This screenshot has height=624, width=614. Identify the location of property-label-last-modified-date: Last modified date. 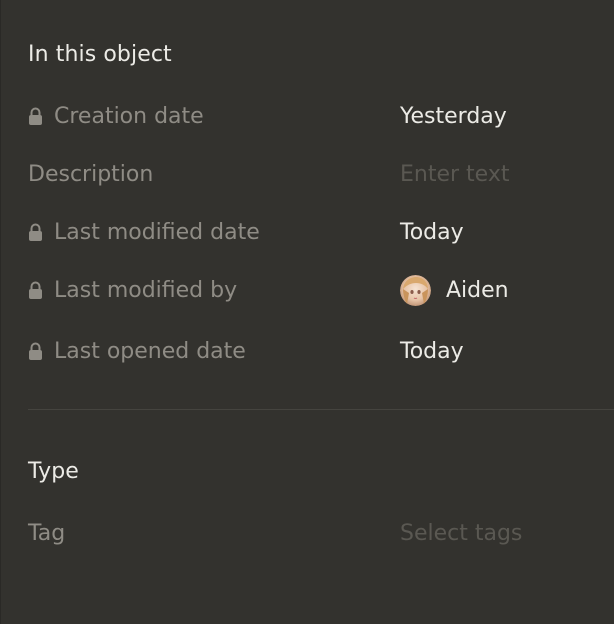
(144, 232).